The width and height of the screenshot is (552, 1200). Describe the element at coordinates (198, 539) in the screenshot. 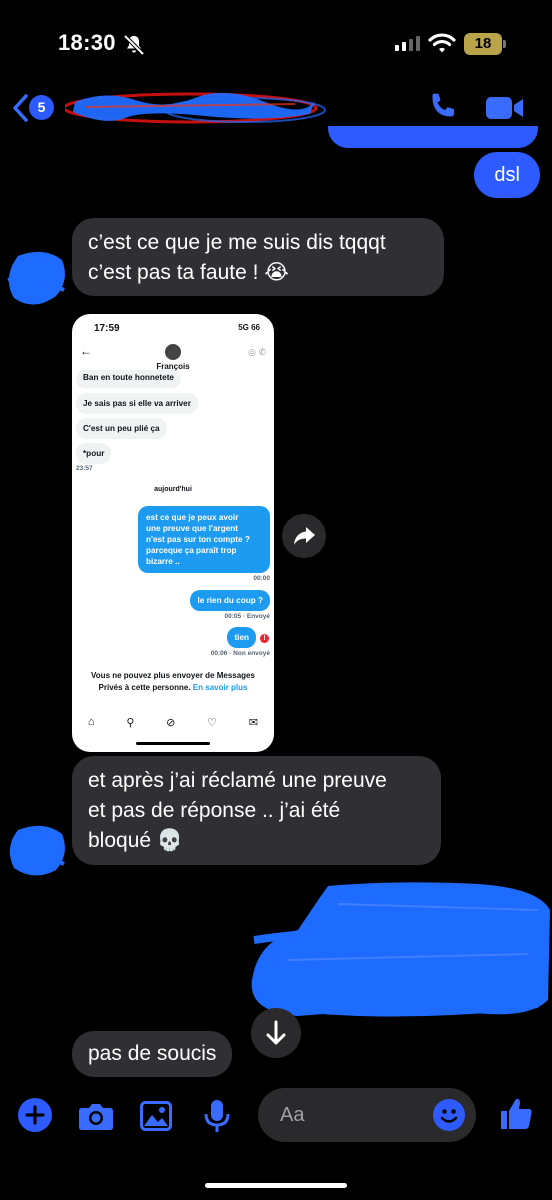

I see `shot-line: n'est pas sur ton compte ?` at that location.